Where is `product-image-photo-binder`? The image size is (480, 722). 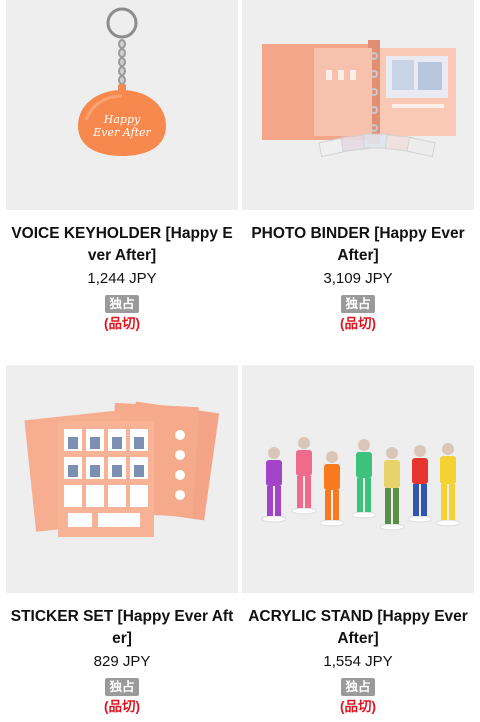 product-image-photo-binder is located at coordinates (358, 105).